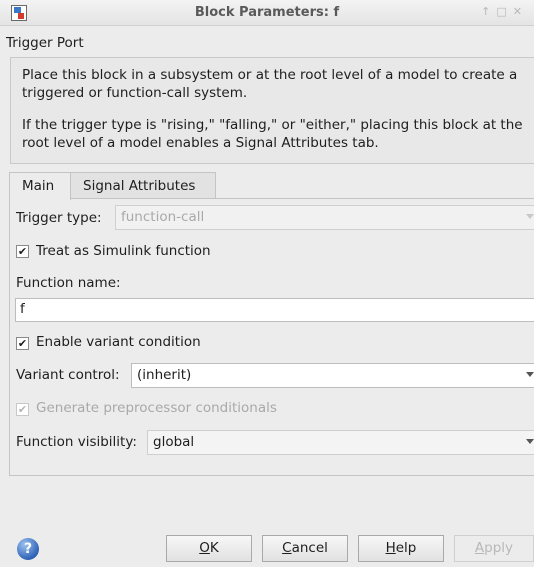 This screenshot has height=567, width=534. I want to click on help-button: Help, so click(401, 548).